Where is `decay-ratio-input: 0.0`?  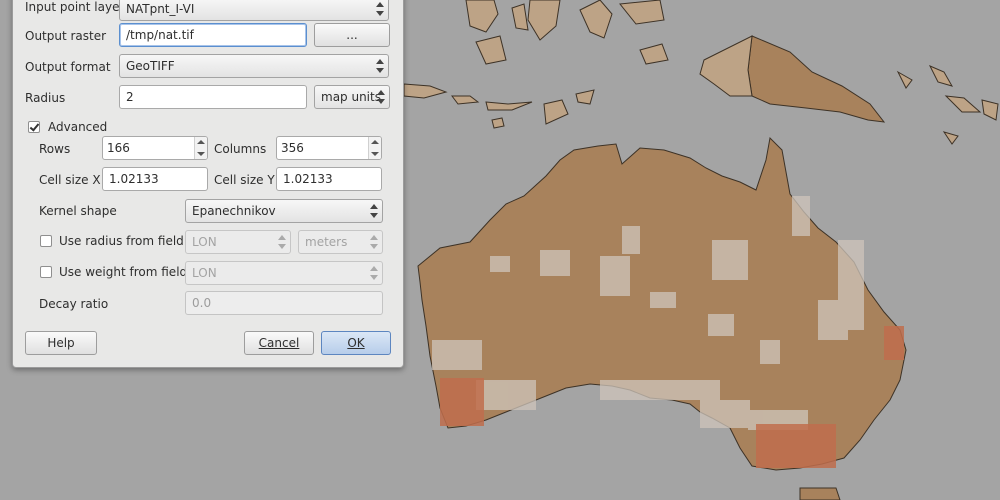 decay-ratio-input: 0.0 is located at coordinates (284, 303).